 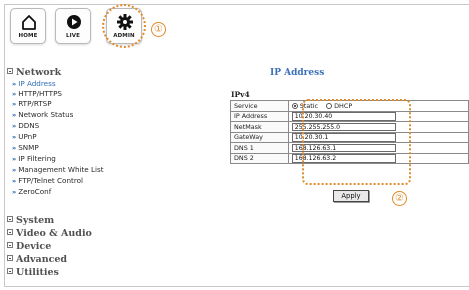 I want to click on callout-one: ①, so click(x=158, y=29).